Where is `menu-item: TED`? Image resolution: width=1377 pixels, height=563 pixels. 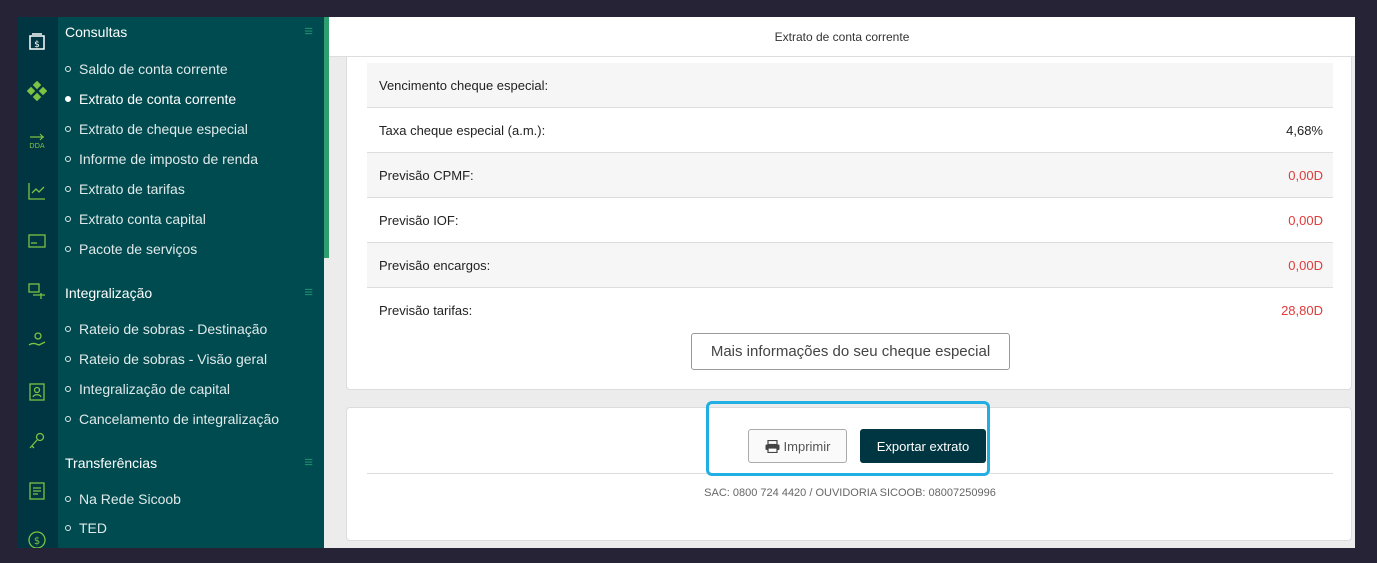
menu-item: TED is located at coordinates (86, 528).